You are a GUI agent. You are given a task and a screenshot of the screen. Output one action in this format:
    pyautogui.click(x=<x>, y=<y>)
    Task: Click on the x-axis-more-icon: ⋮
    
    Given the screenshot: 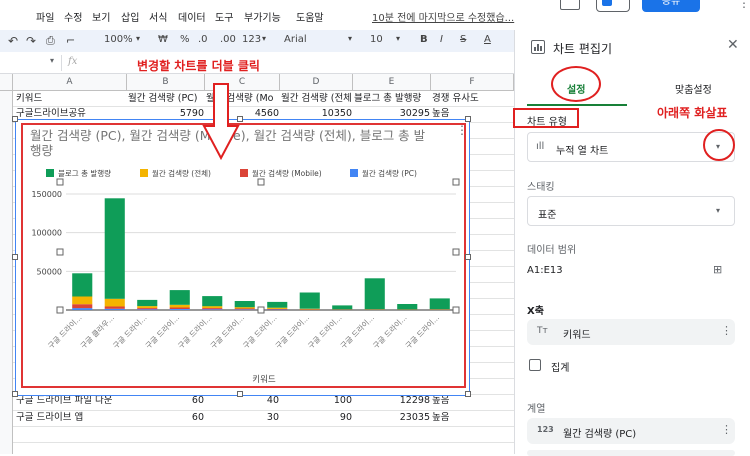 What is the action you would take?
    pyautogui.click(x=726, y=330)
    